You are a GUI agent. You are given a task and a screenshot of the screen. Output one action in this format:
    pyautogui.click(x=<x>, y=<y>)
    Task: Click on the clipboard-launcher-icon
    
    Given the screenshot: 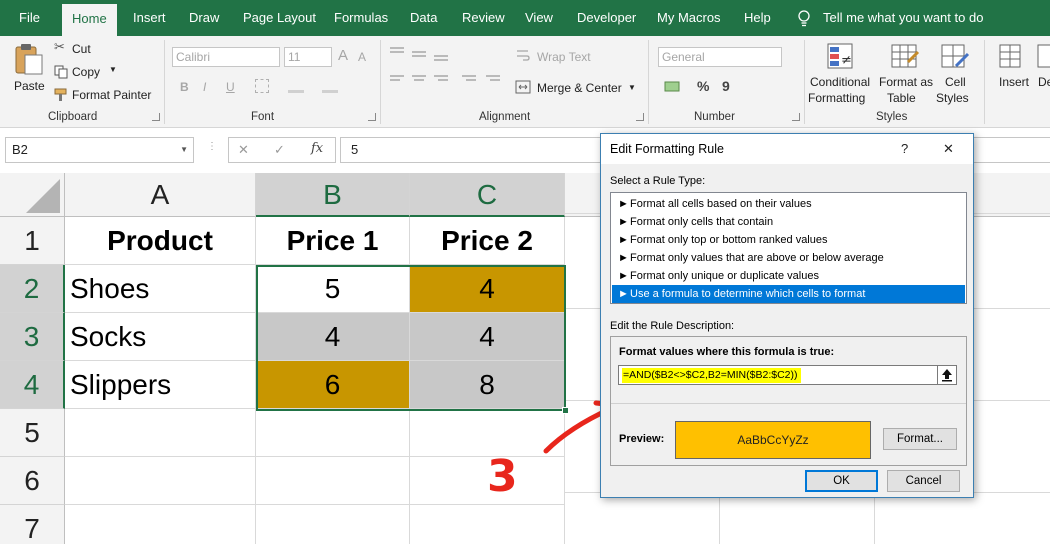 What is the action you would take?
    pyautogui.click(x=156, y=117)
    